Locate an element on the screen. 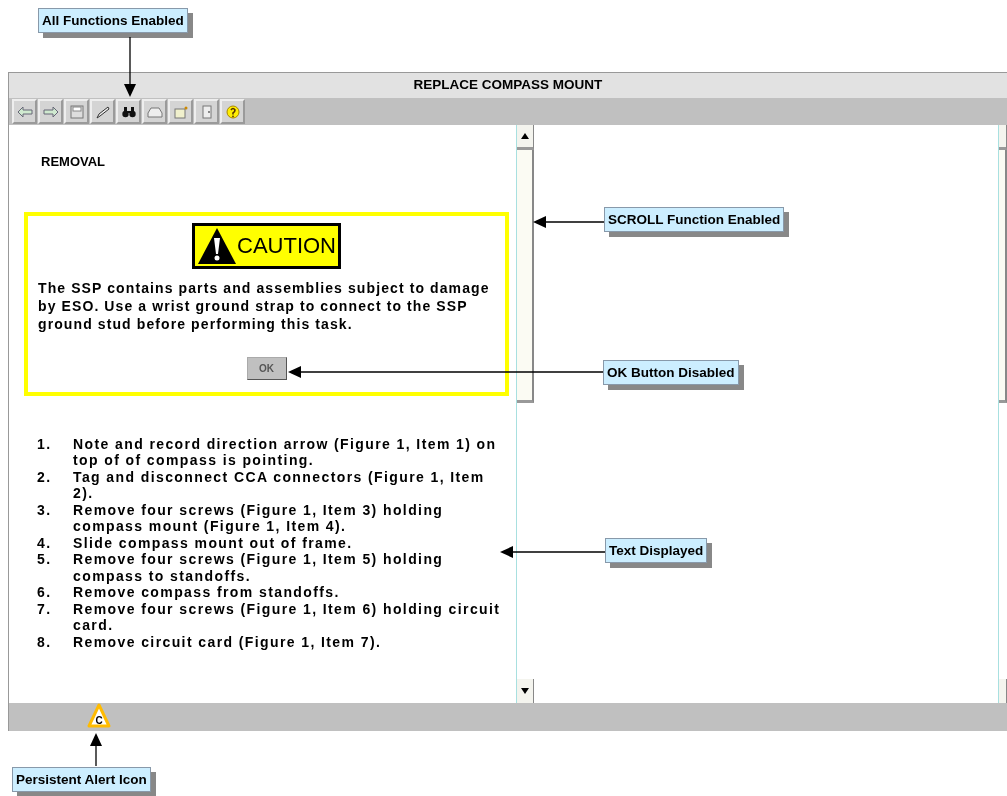 The image size is (1007, 796). step-number: 5. is located at coordinates (45, 560).